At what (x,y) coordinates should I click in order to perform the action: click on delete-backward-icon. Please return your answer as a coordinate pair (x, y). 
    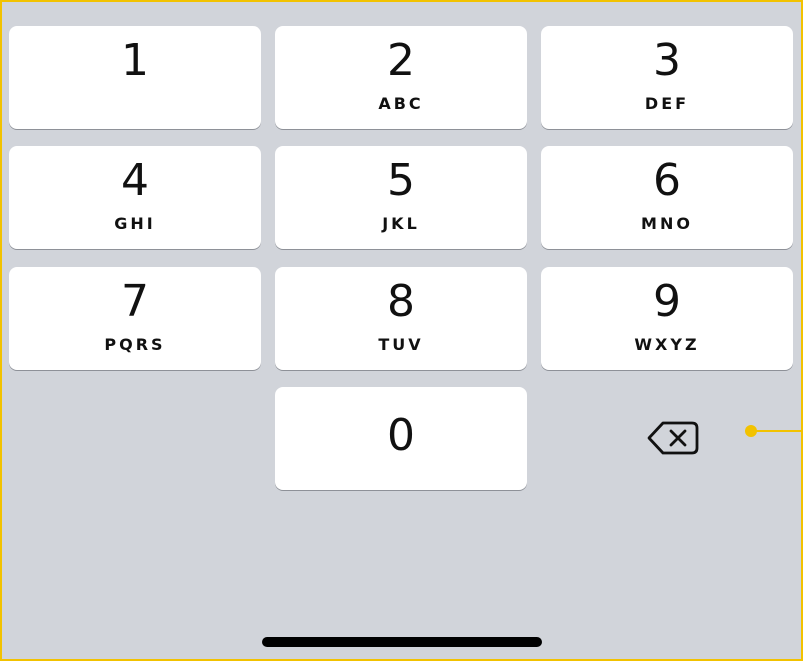
    Looking at the image, I should click on (673, 438).